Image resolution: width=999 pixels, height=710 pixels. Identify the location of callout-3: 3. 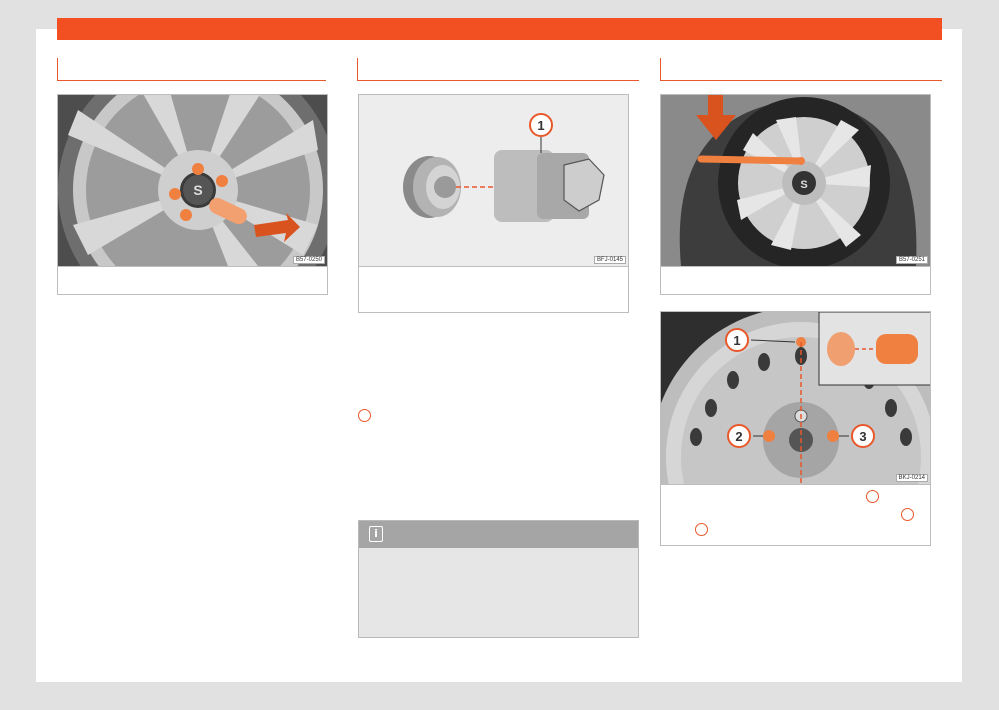
(862, 436).